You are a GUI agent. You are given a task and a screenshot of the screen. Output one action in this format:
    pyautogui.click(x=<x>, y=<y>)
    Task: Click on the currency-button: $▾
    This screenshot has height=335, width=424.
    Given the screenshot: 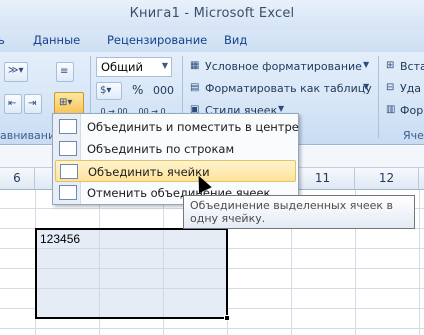 What is the action you would take?
    pyautogui.click(x=109, y=91)
    